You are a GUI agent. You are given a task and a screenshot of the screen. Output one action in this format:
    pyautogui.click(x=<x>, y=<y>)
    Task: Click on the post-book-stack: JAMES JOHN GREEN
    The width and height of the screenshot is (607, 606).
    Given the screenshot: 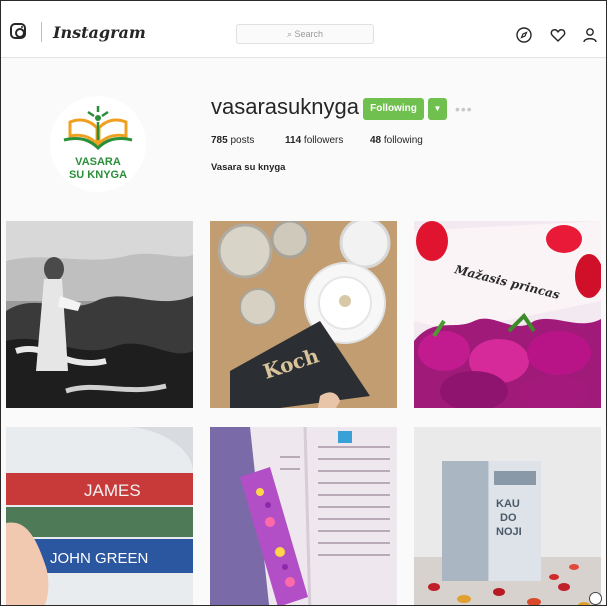 What is the action you would take?
    pyautogui.click(x=99, y=516)
    